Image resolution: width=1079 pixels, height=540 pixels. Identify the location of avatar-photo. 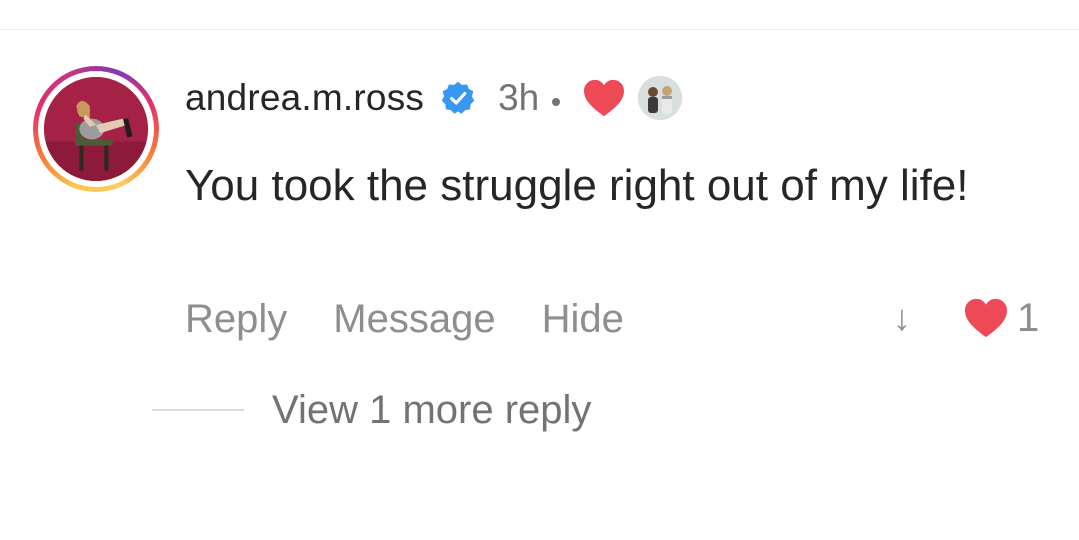
(96, 129).